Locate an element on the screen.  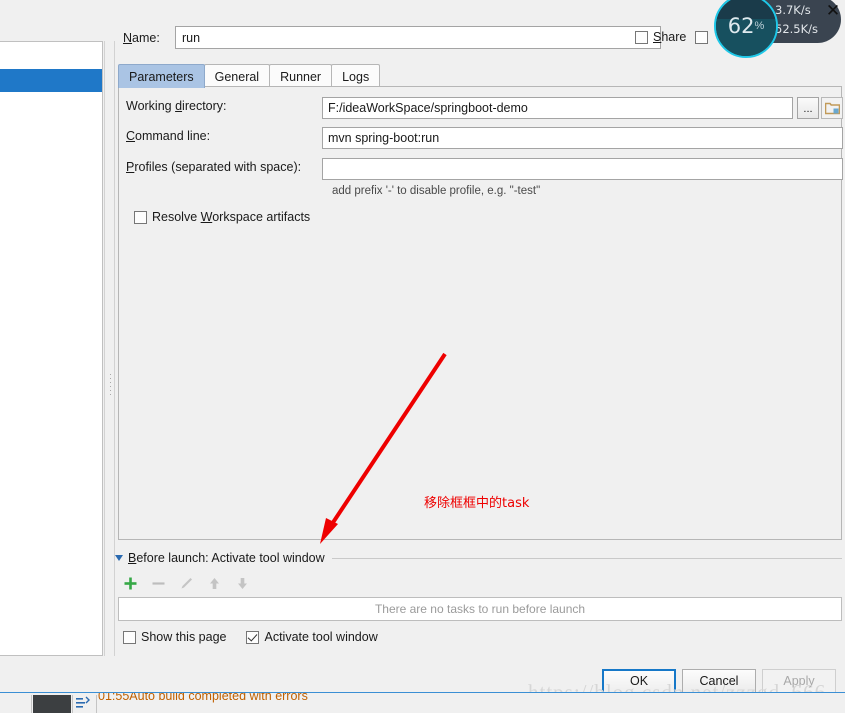
run-configurations-tree-panel is located at coordinates (51, 348).